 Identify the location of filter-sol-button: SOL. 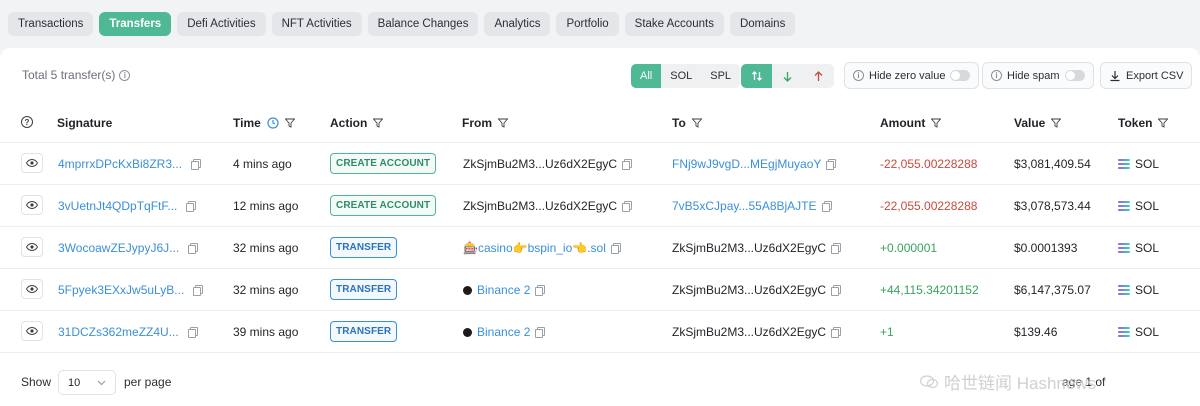
(681, 76).